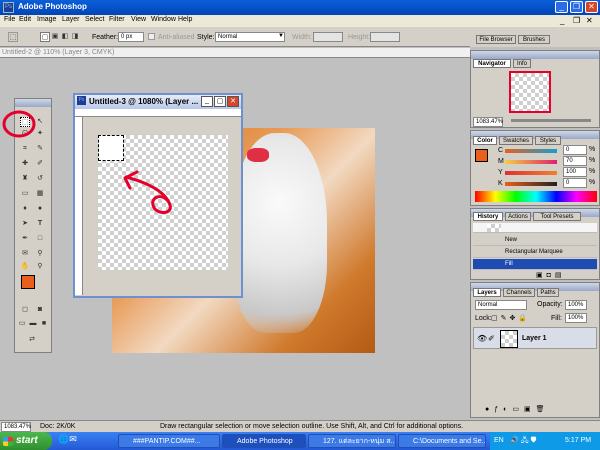 The height and width of the screenshot is (450, 600). Describe the element at coordinates (499, 441) in the screenshot. I see `language-indicator: EN` at that location.